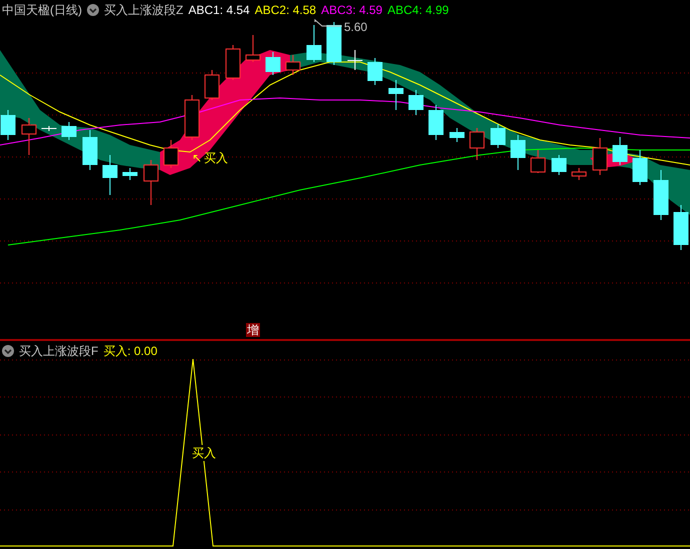 The width and height of the screenshot is (690, 549). What do you see at coordinates (130, 351) in the screenshot?
I see `indicator-value: 买入: 0.00` at bounding box center [130, 351].